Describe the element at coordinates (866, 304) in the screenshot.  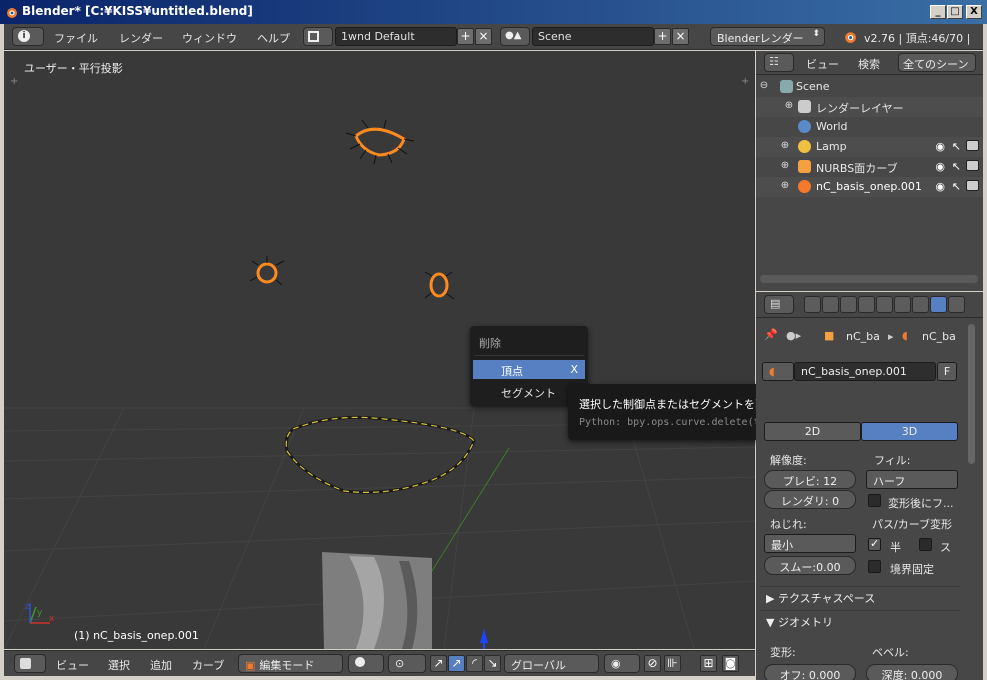
I see `world-tab-icon` at that location.